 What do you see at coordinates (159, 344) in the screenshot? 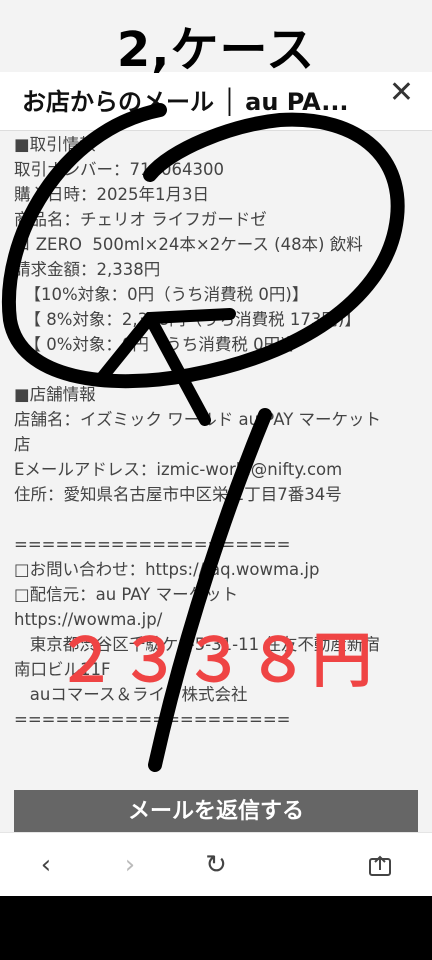
I see `mail-line: 【 0%対象：0円（うち消費税 0円)】` at bounding box center [159, 344].